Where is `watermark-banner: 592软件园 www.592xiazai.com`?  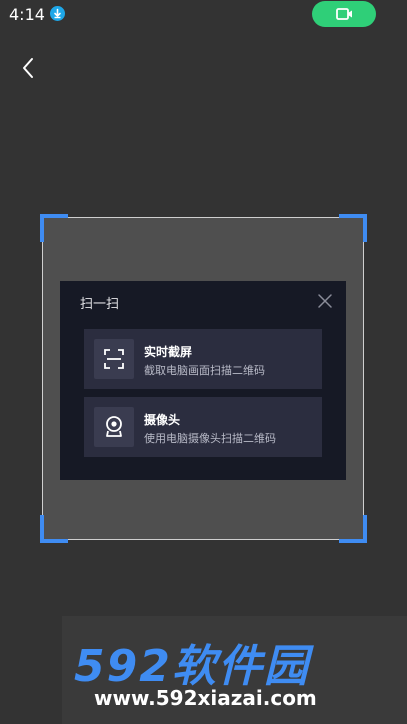 watermark-banner: 592软件园 www.592xiazai.com is located at coordinates (234, 670).